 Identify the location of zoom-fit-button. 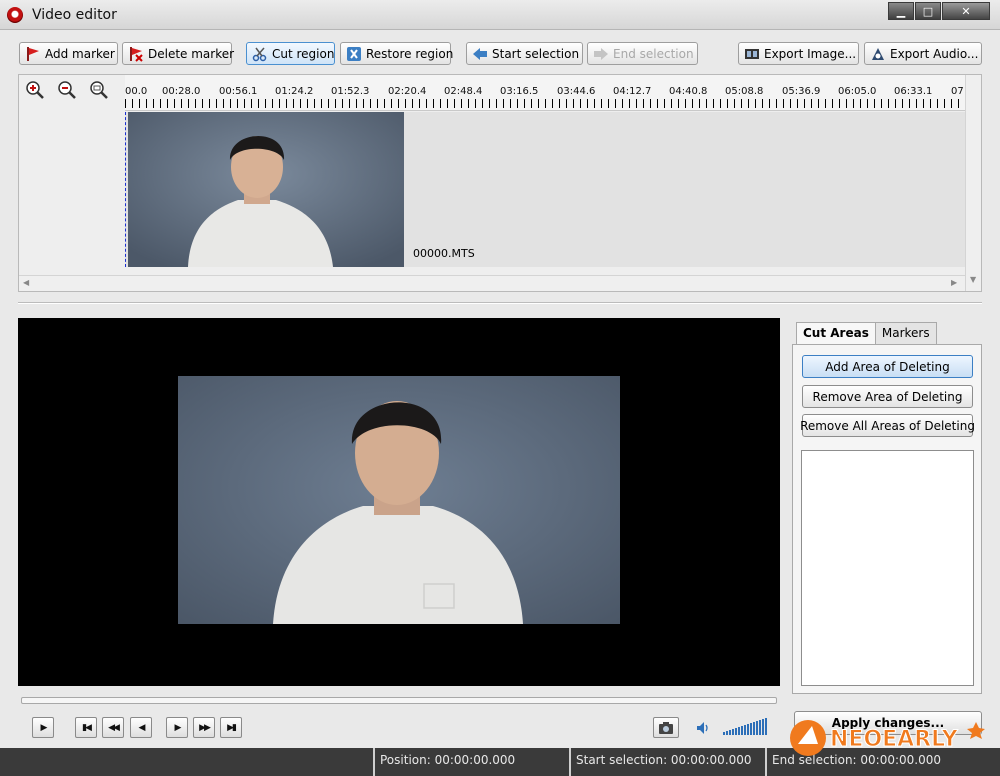
(99, 90).